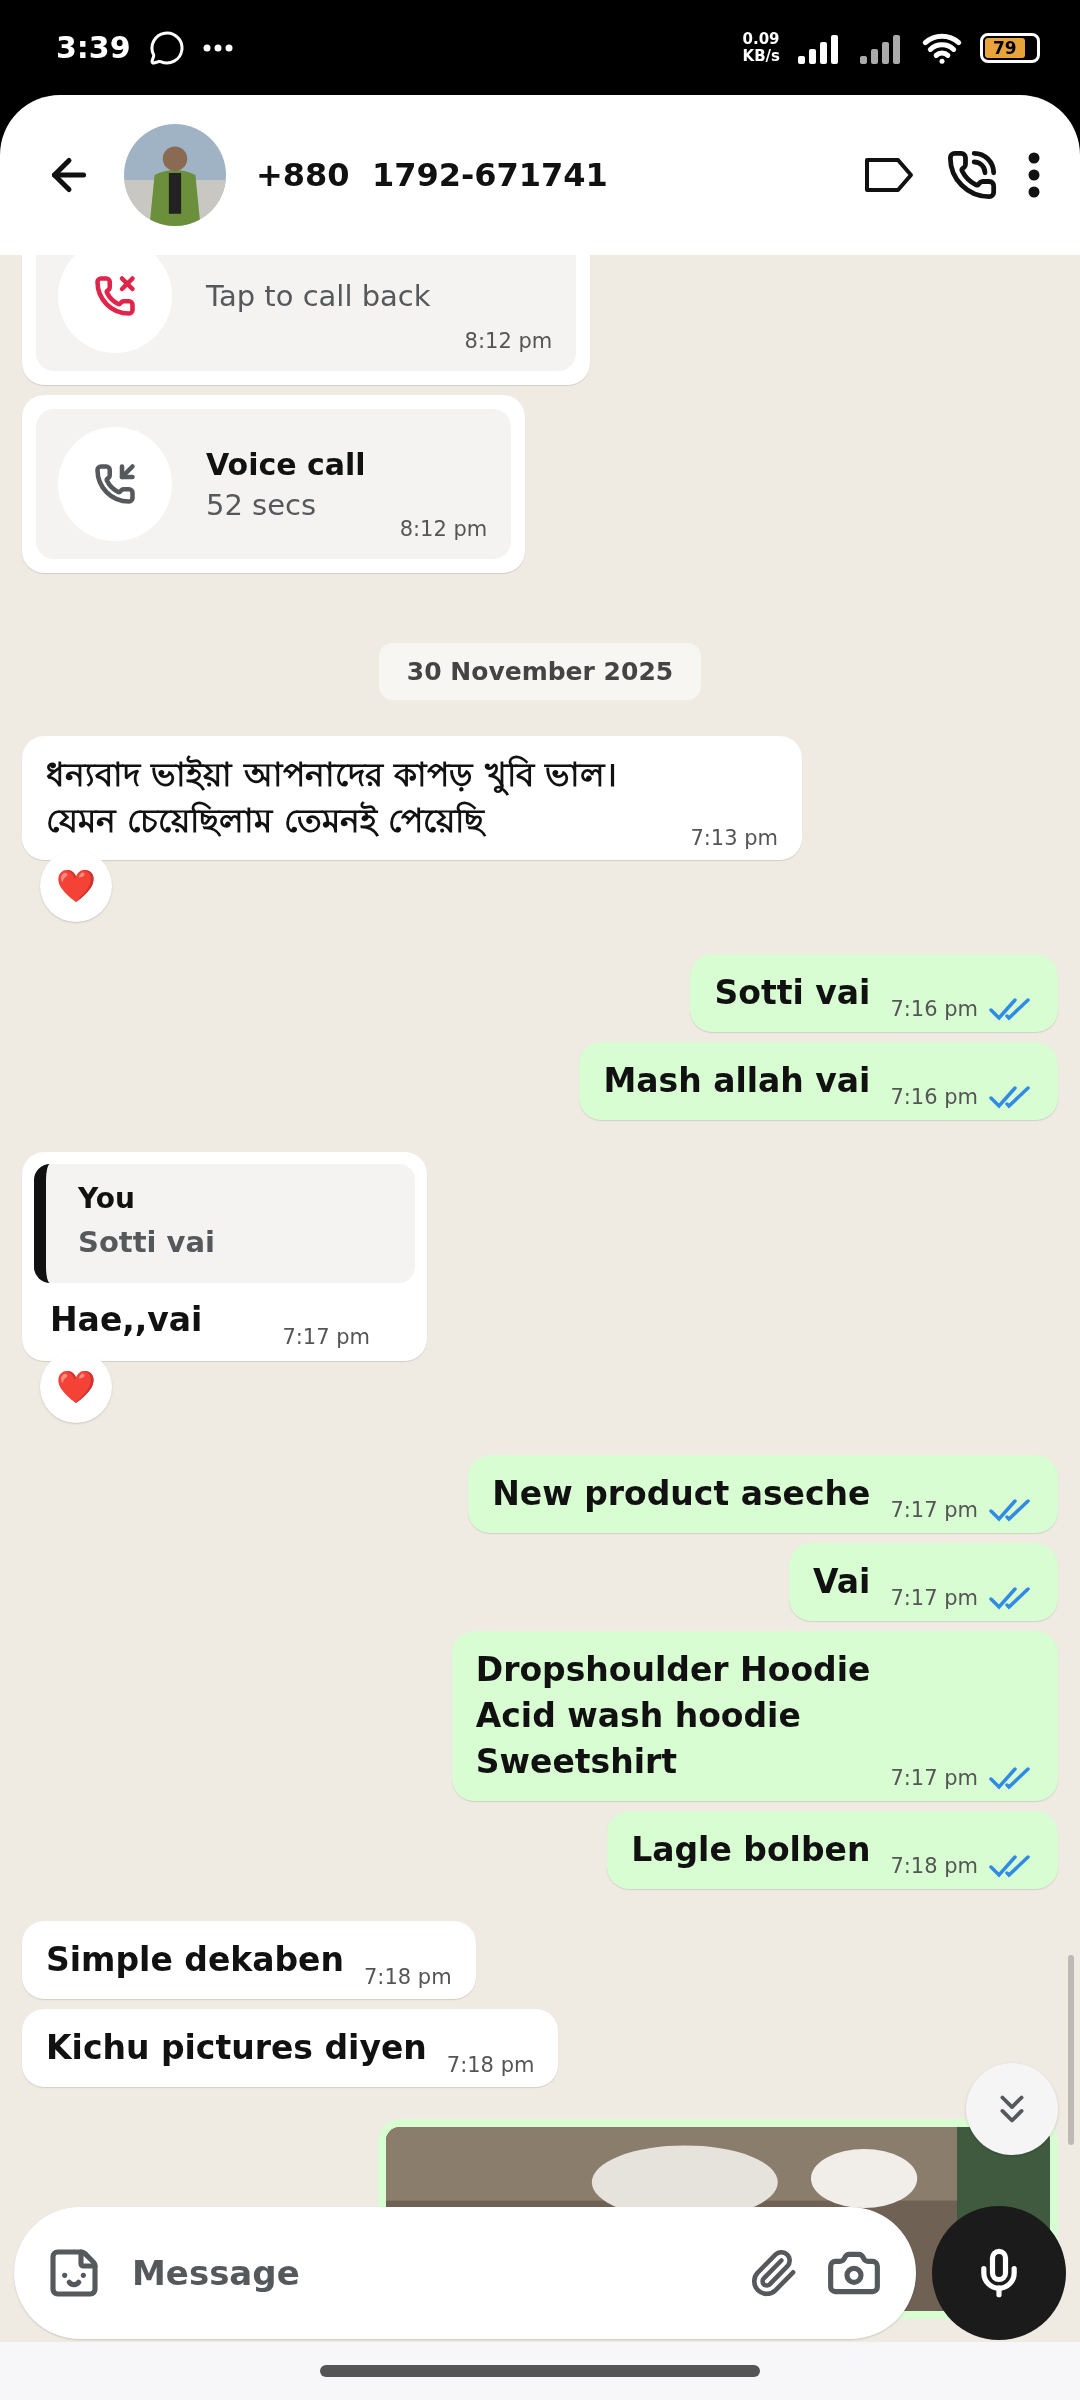 The height and width of the screenshot is (2400, 1080). Describe the element at coordinates (107, 1198) in the screenshot. I see `quote-author: You` at that location.